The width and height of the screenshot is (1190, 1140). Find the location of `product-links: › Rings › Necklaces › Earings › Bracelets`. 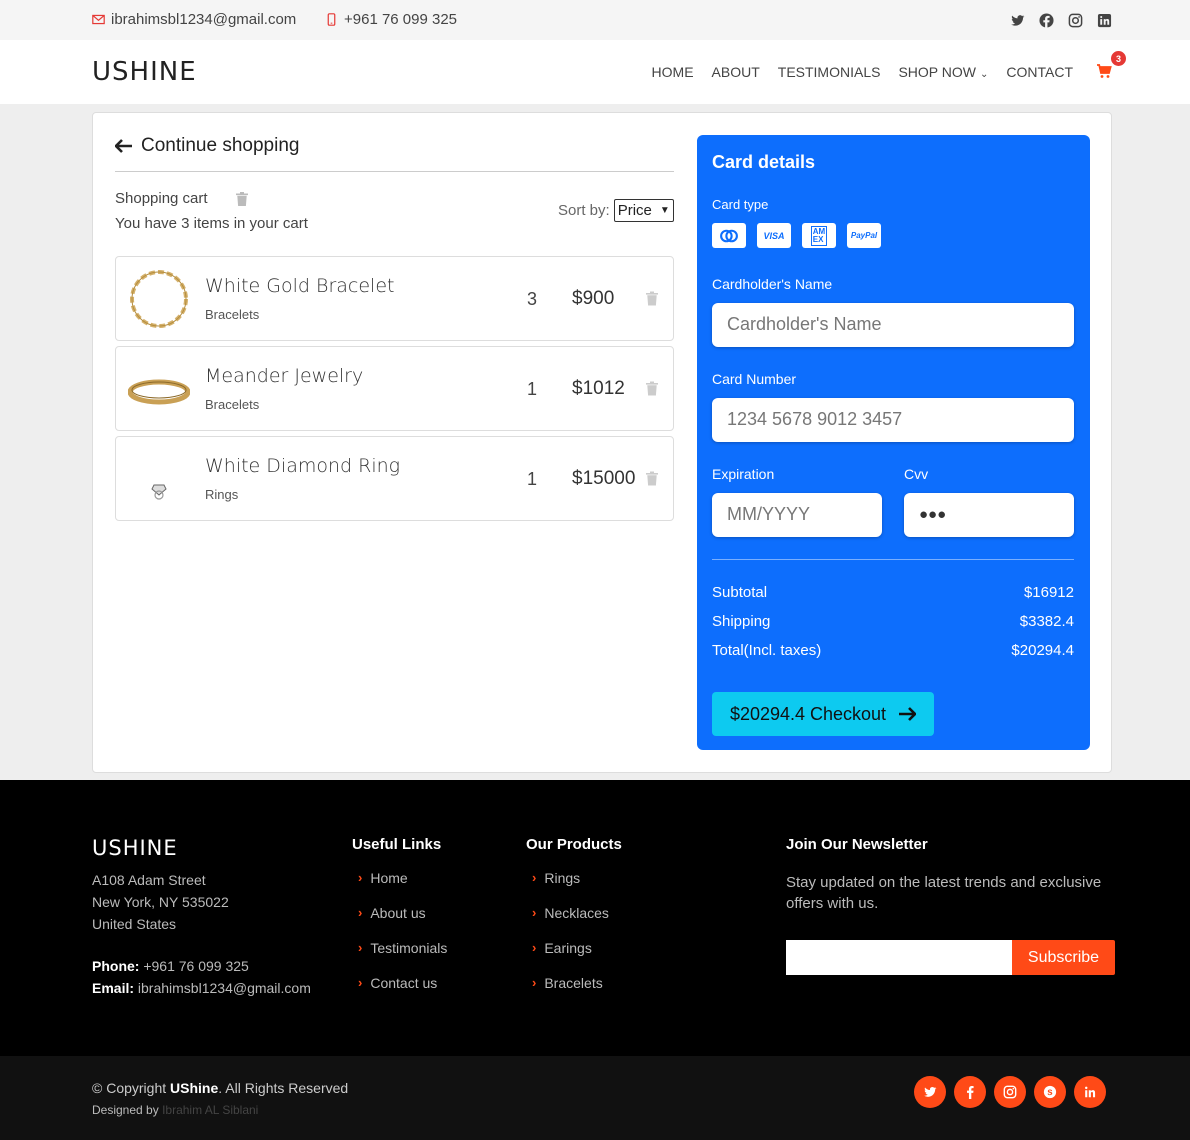

product-links: › Rings › Necklaces › Earings › Bracelets is located at coordinates (570, 940).